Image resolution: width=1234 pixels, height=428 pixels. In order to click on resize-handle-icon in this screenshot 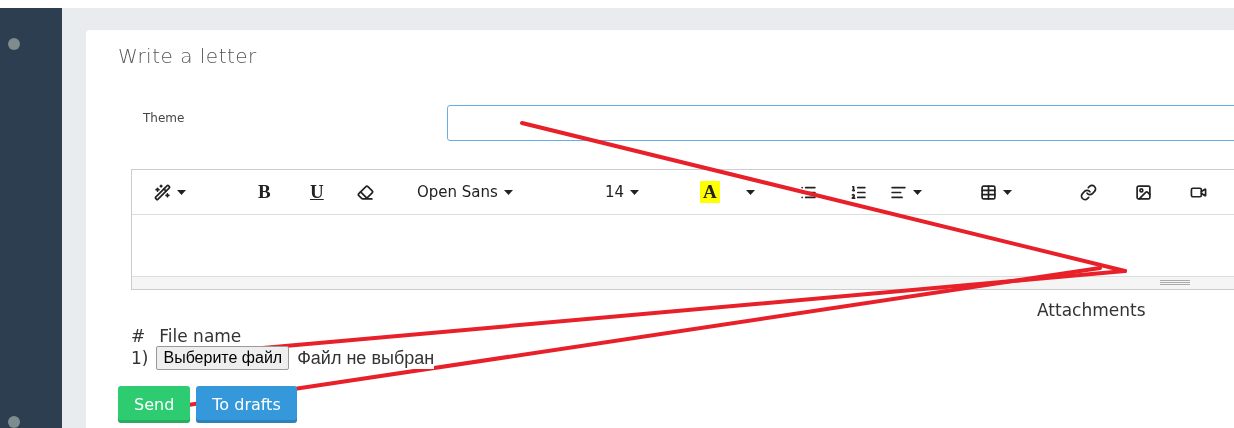, I will do `click(1175, 282)`.